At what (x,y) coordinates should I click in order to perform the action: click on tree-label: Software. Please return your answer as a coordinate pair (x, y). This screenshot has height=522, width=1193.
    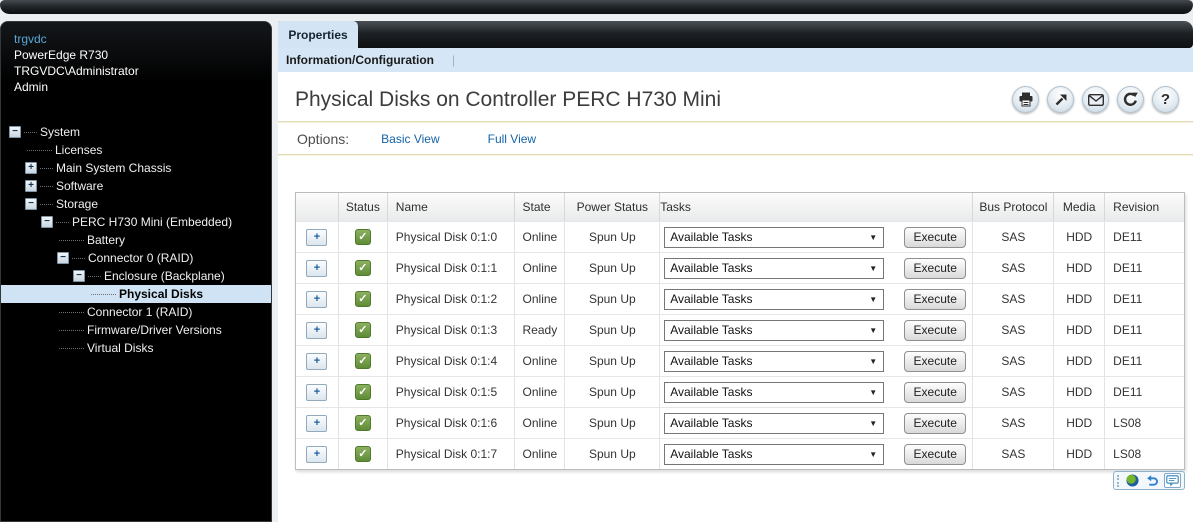
    Looking at the image, I should click on (80, 186).